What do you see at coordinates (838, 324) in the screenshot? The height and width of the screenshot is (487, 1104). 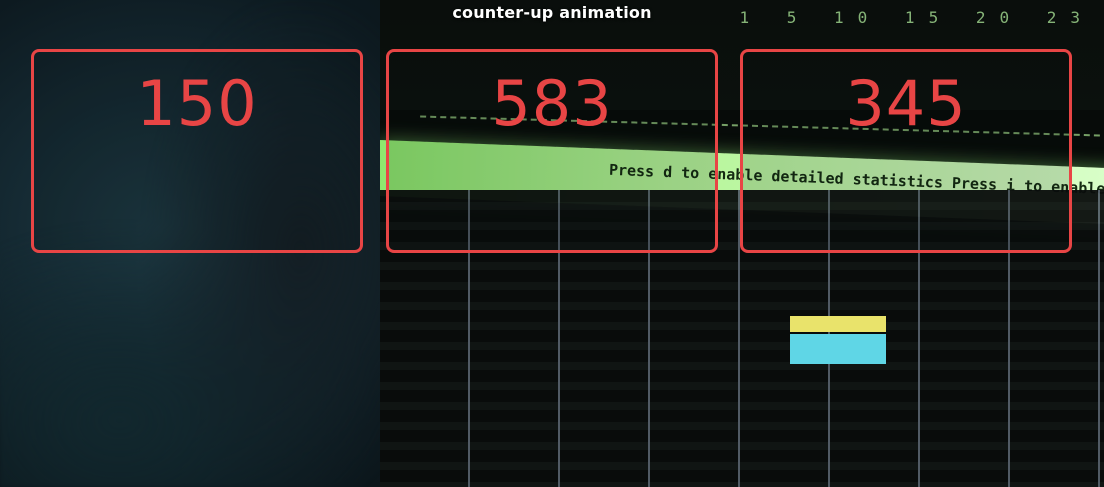 I see `terminal-yellow-cell` at bounding box center [838, 324].